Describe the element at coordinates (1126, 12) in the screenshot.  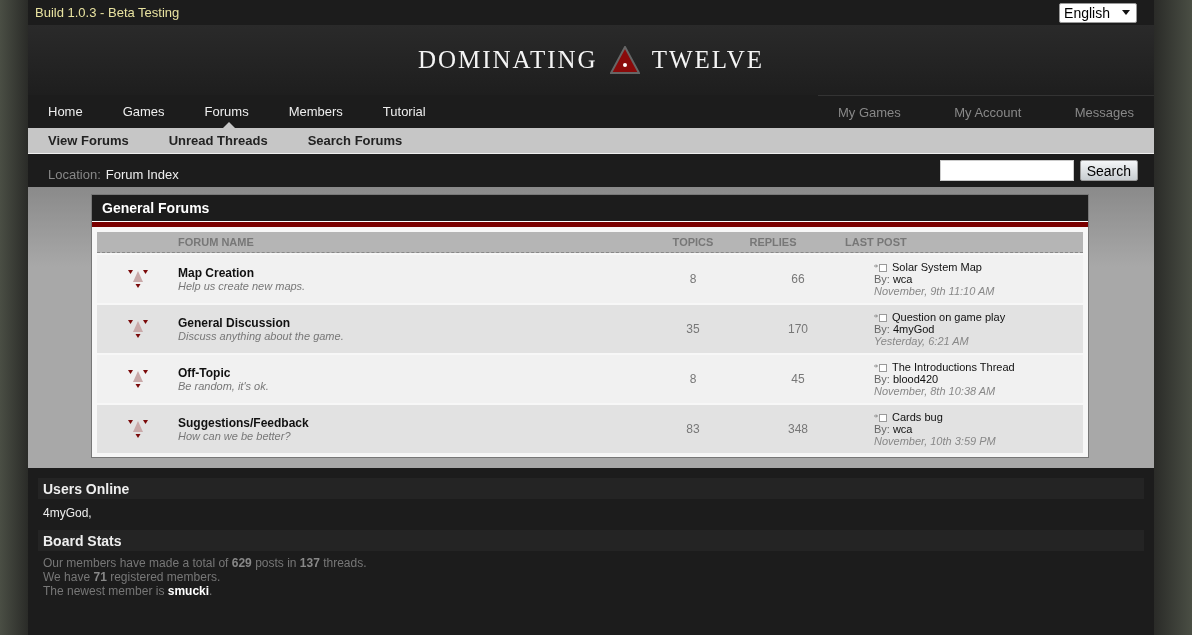
I see `caret-icon` at that location.